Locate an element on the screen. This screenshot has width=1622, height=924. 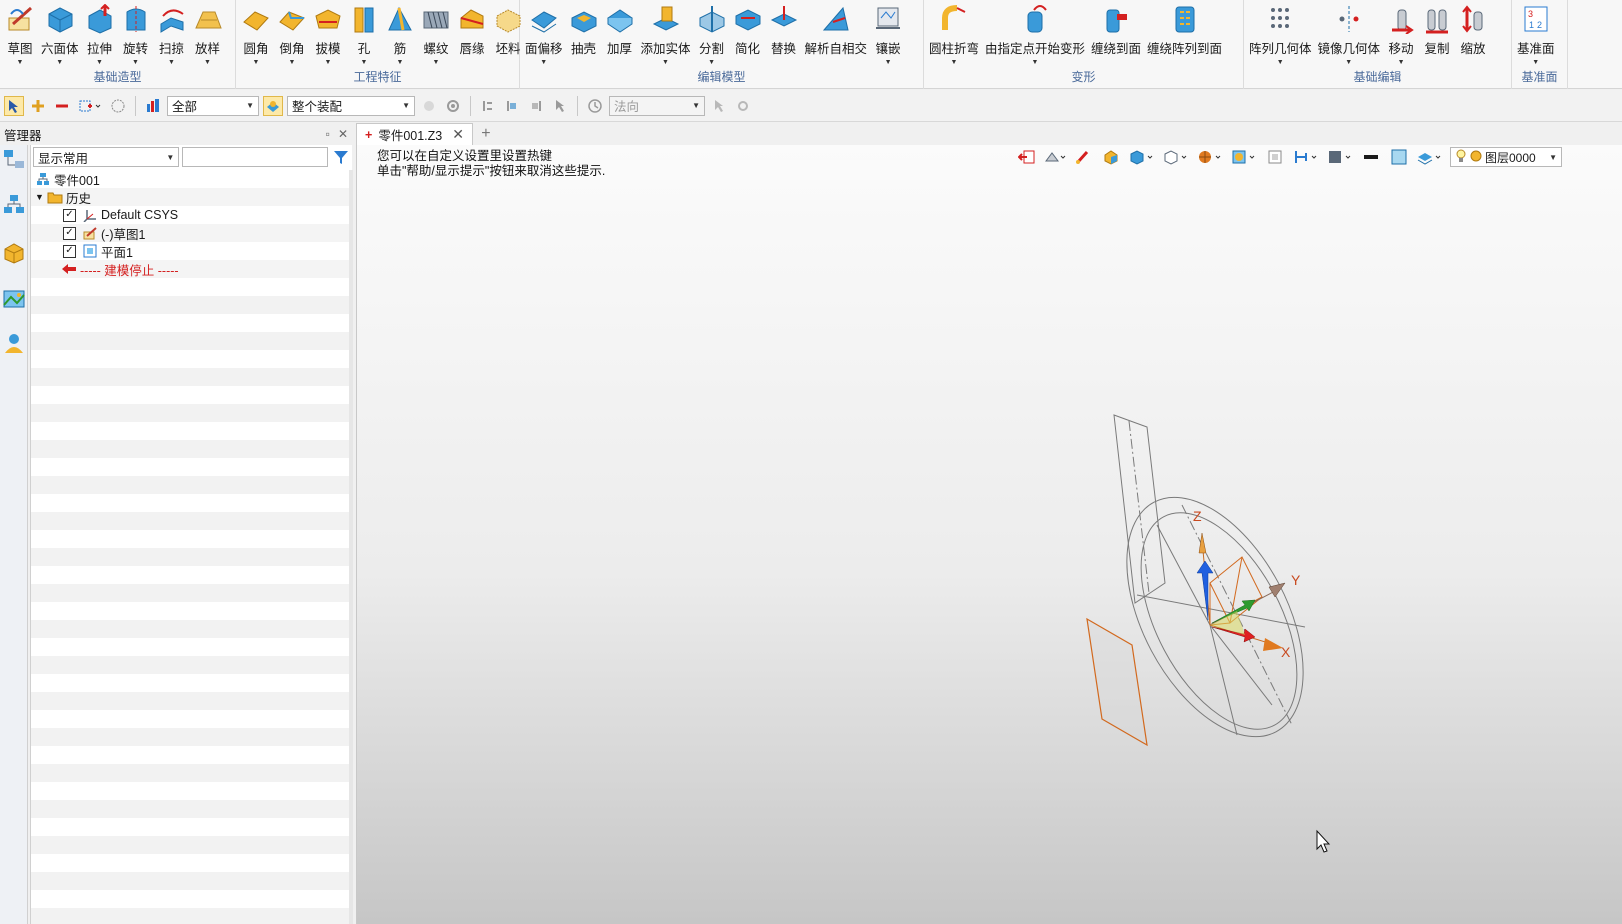
datum-plane-button: 321 基准面 ▼ is located at coordinates (1536, 36).